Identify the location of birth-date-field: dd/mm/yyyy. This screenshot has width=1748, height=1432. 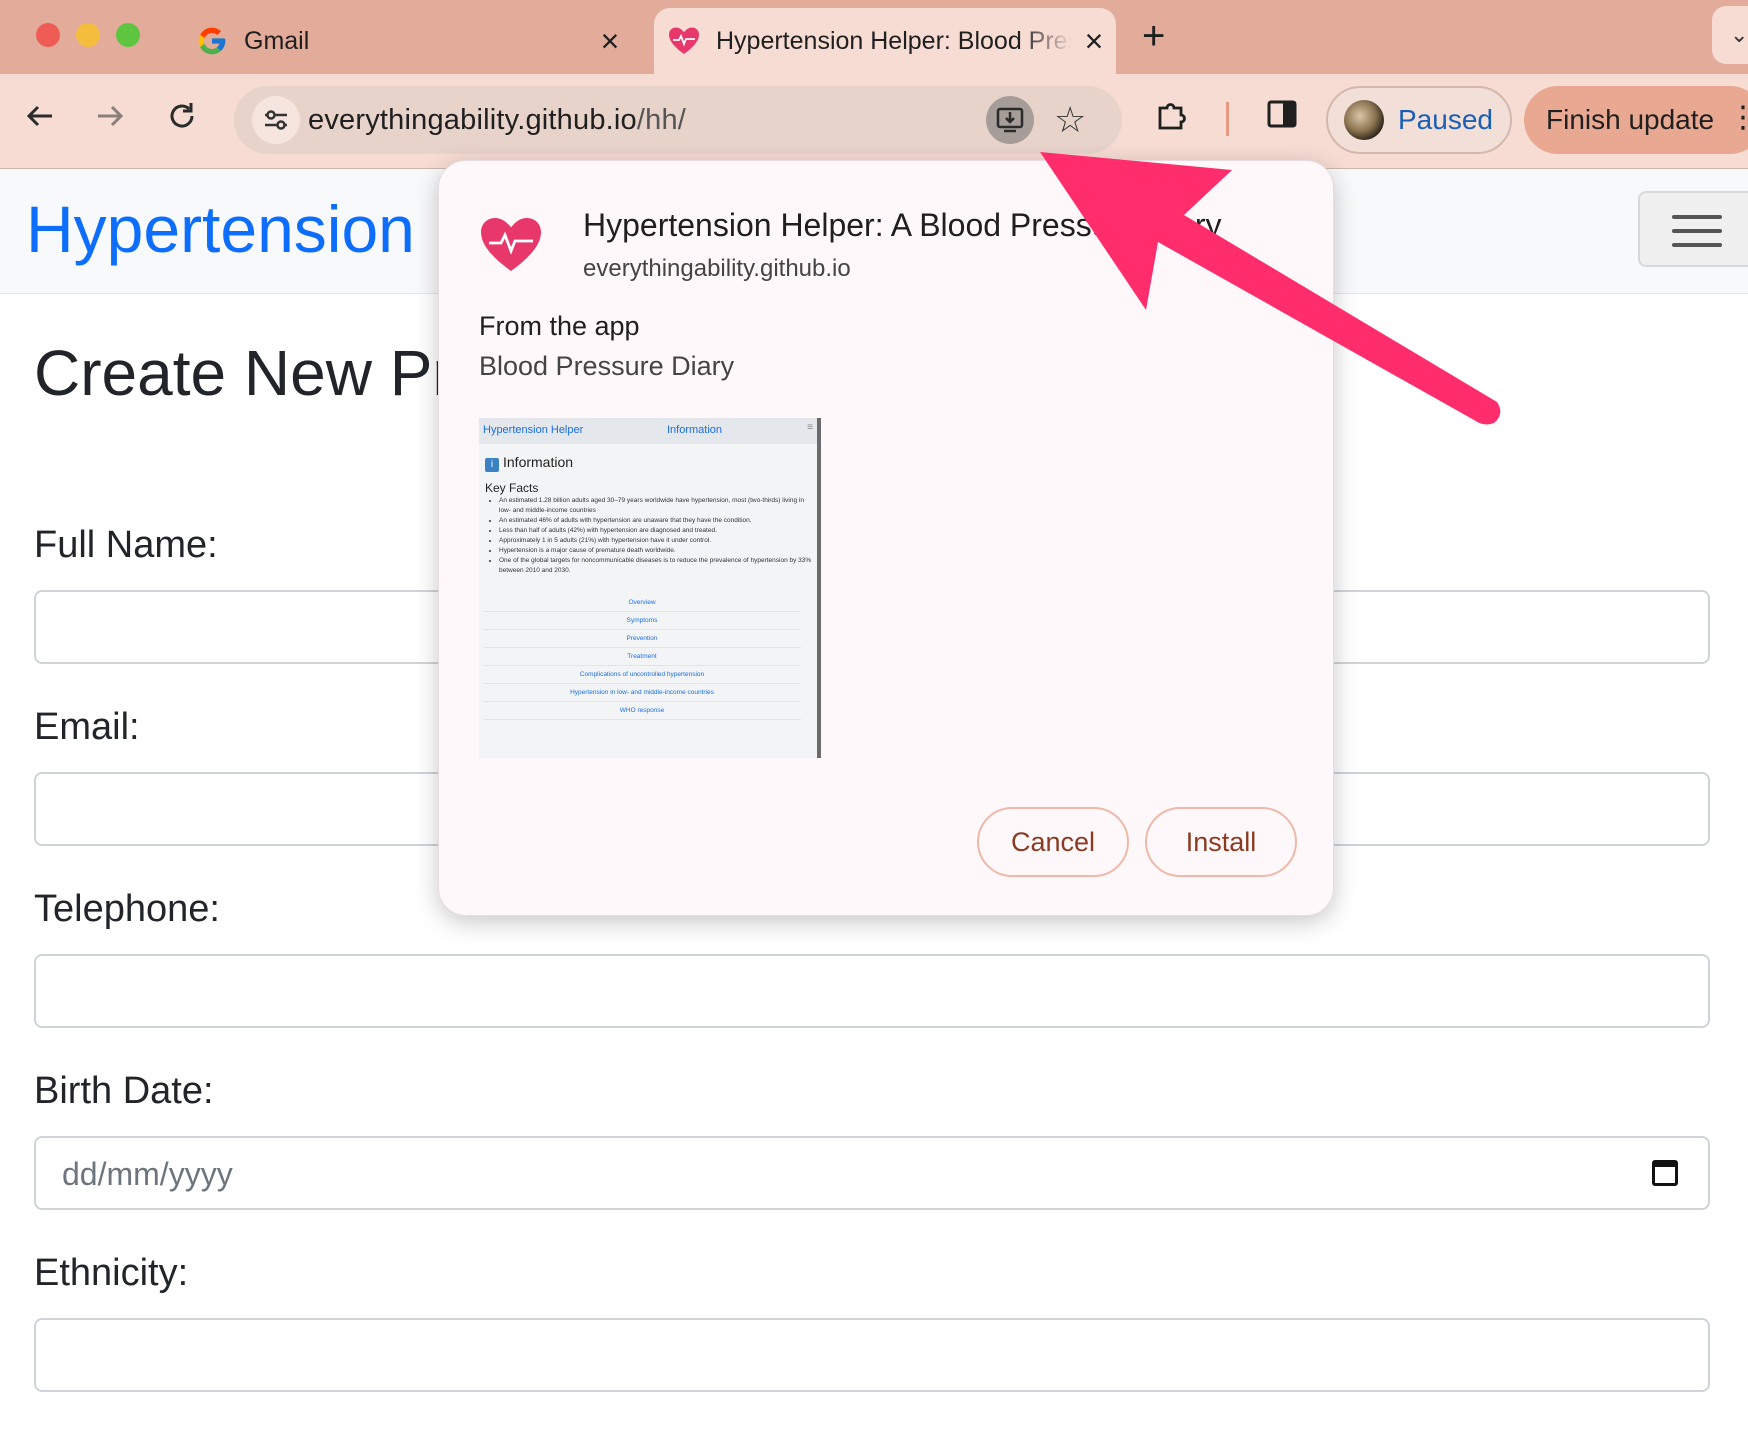
(872, 1173).